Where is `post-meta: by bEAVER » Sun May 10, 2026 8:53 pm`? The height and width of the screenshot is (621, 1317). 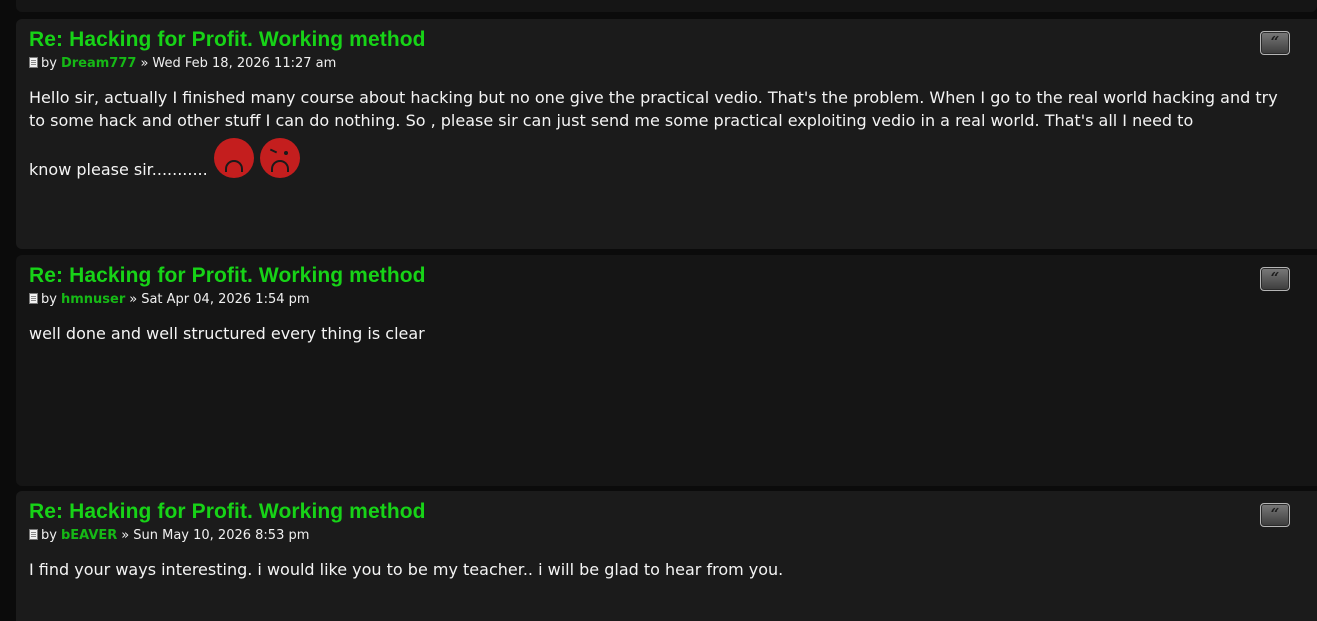 post-meta: by bEAVER » Sun May 10, 2026 8:53 pm is located at coordinates (169, 535).